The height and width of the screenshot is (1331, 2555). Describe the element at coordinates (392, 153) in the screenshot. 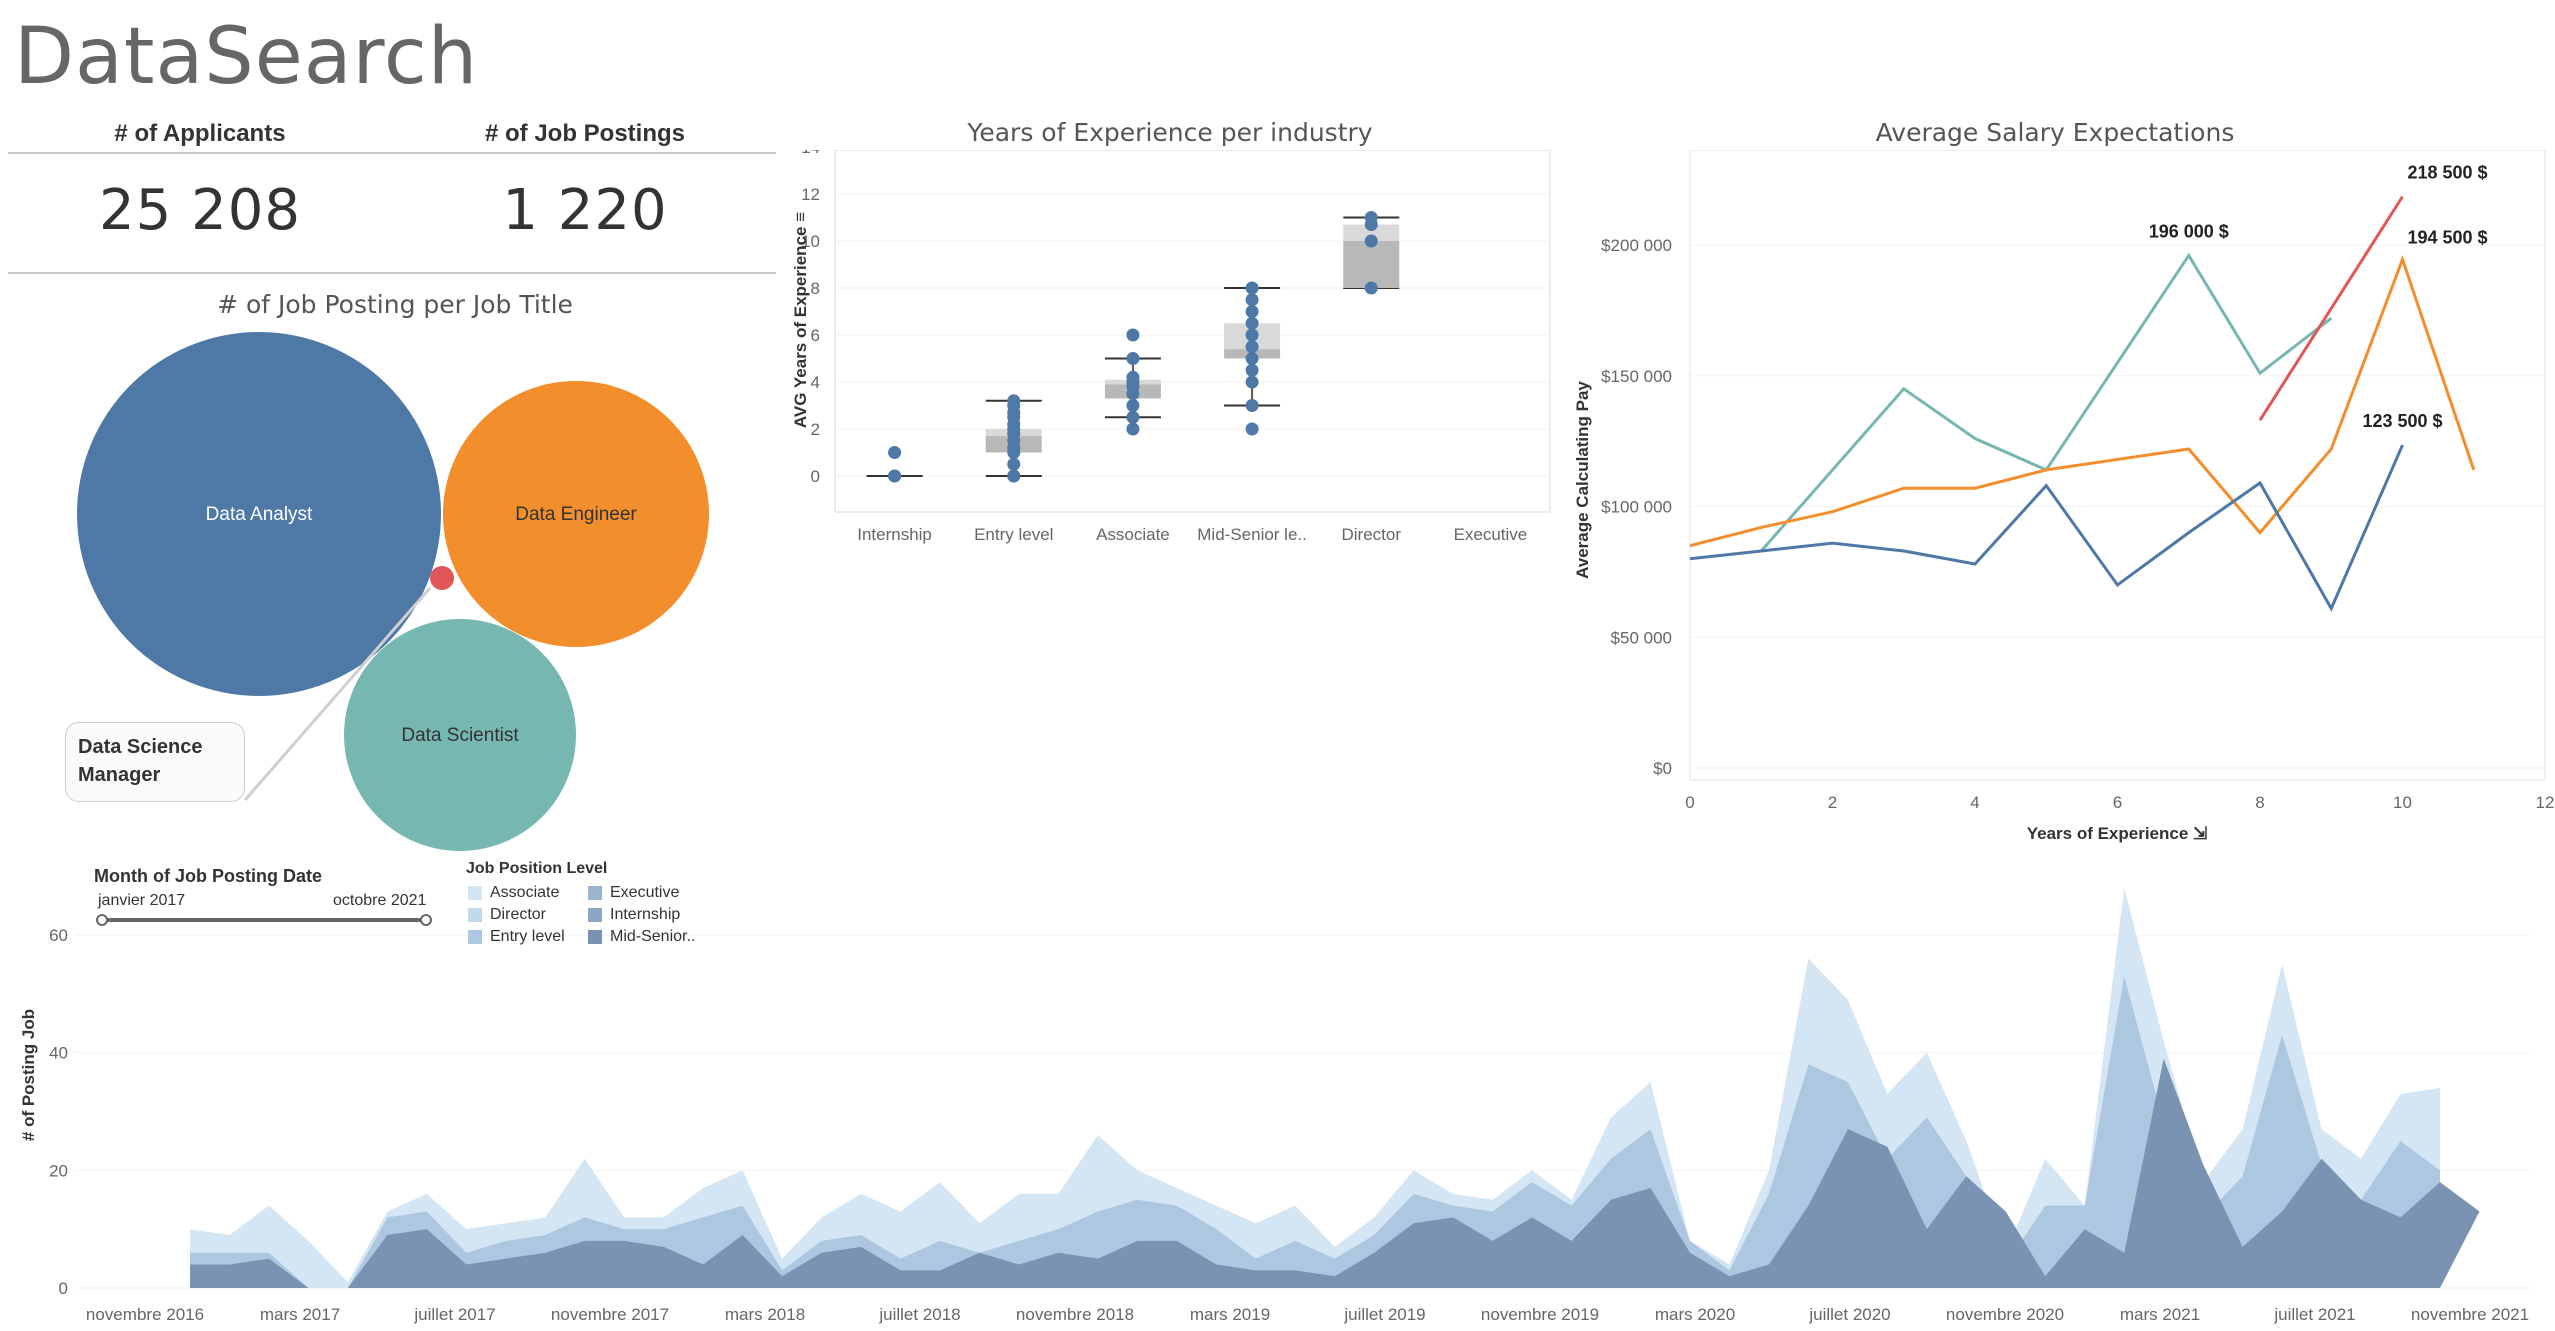

I see `kpi-divider-top` at that location.